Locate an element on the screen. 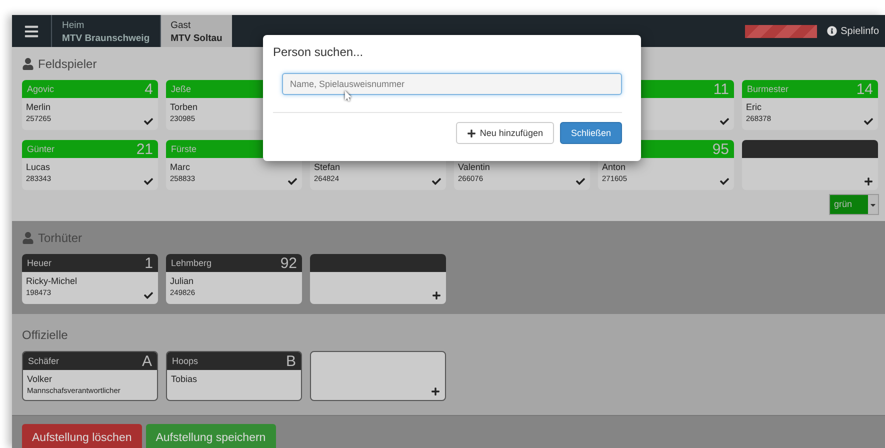 This screenshot has width=885, height=448. jersey-number: 21 is located at coordinates (144, 149).